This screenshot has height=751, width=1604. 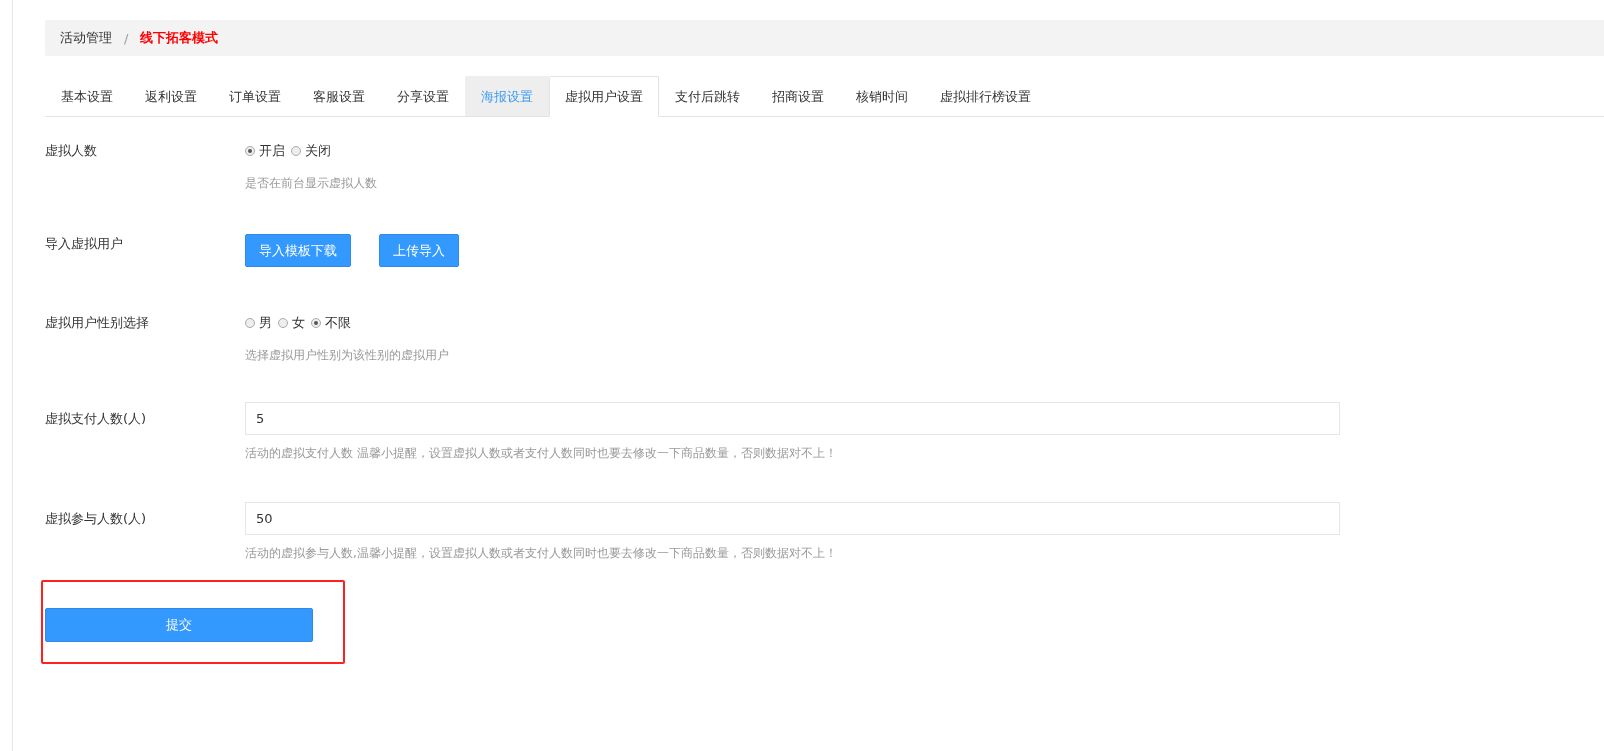 I want to click on help-text: 选择虚拟用户性别为该性别的虚拟用户, so click(x=347, y=355).